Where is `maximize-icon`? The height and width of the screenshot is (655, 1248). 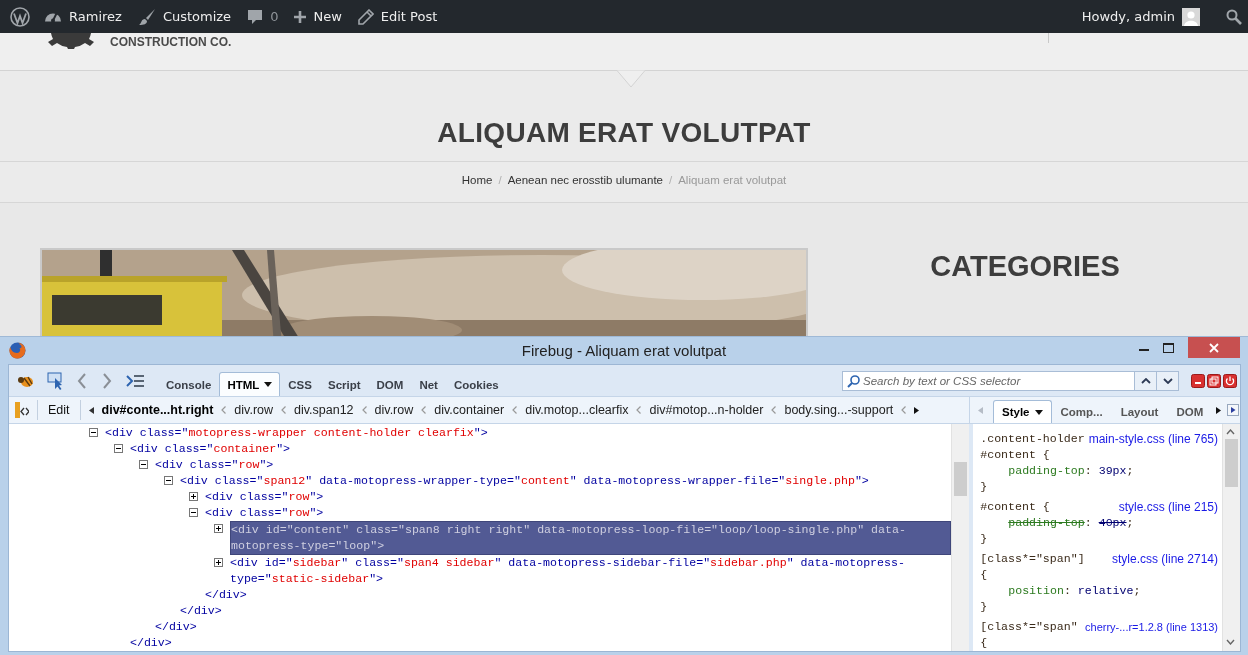 maximize-icon is located at coordinates (1168, 347).